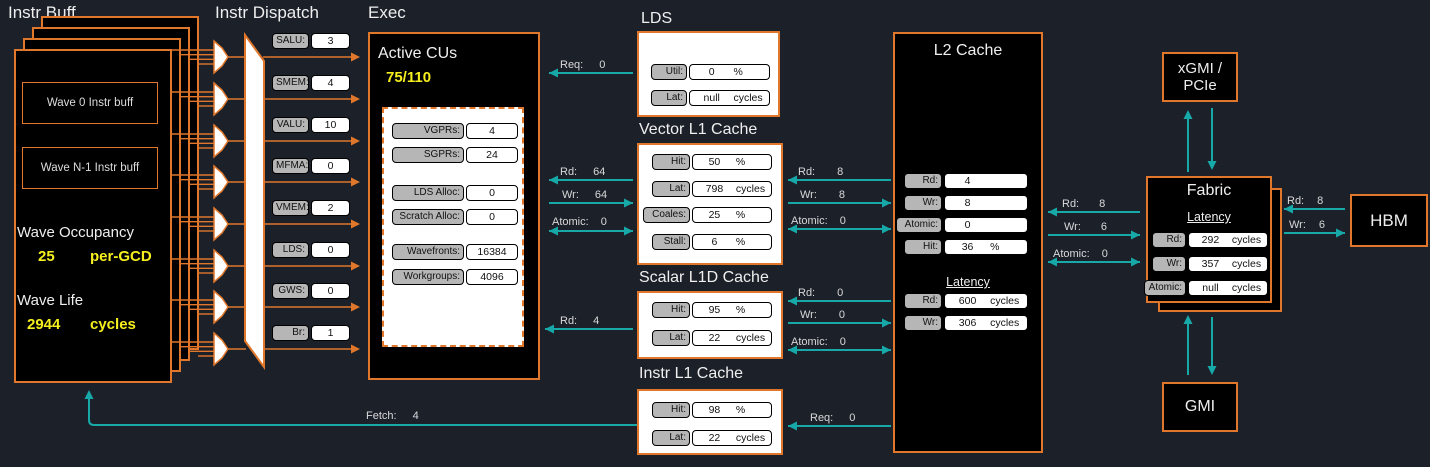 This screenshot has width=1430, height=467. I want to click on exec-row-lds-alloc: LDS Alloc: 0, so click(455, 193).